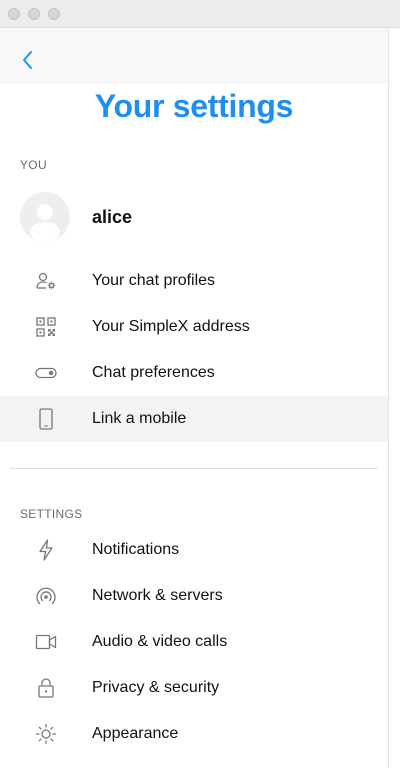  I want to click on menu-item-simplex-address: Your SimpleX address, so click(194, 327).